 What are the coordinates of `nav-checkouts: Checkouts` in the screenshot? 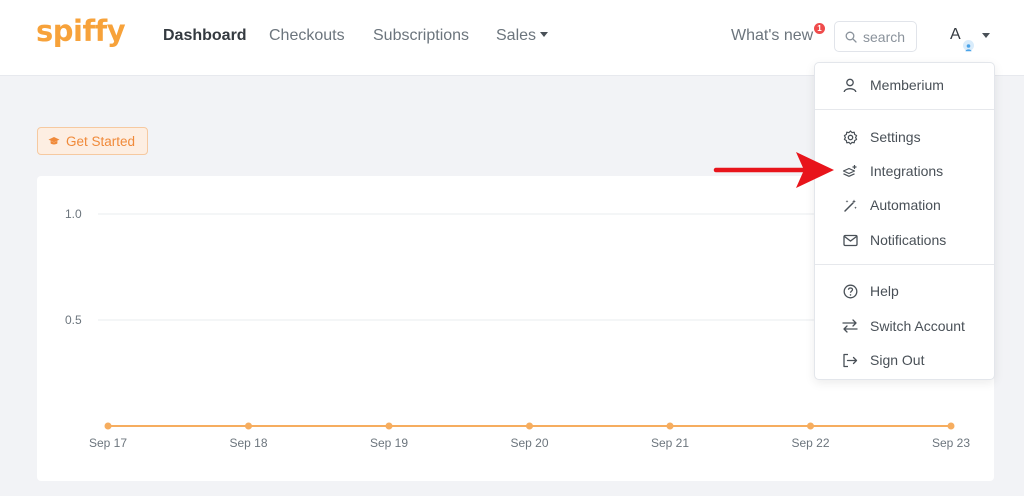 It's located at (307, 36).